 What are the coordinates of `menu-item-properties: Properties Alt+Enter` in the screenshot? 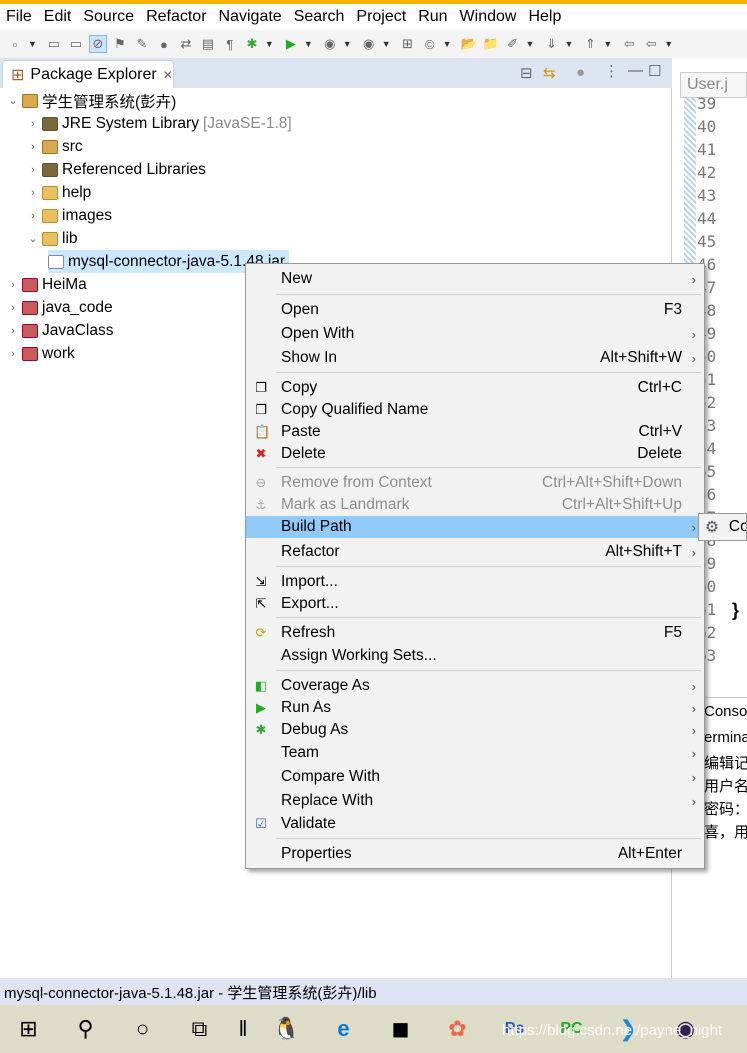 It's located at (475, 854).